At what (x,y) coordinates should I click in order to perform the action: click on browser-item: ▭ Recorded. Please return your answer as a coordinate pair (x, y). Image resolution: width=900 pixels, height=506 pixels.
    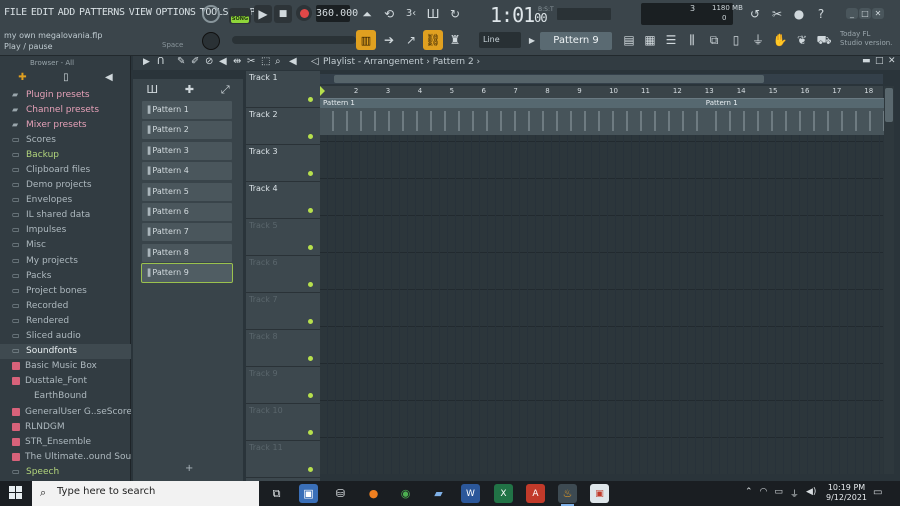
    Looking at the image, I should click on (65, 305).